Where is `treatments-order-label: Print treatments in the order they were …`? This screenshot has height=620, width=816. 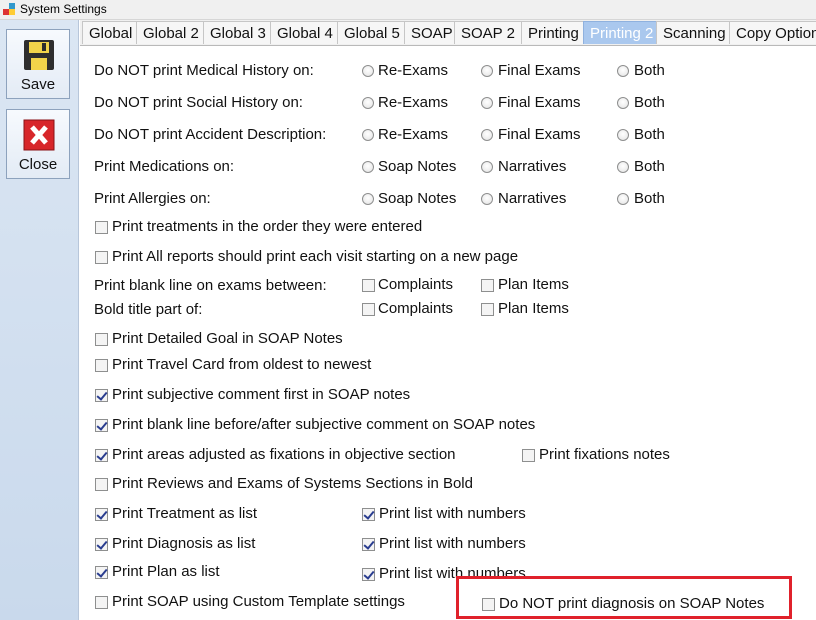 treatments-order-label: Print treatments in the order they were … is located at coordinates (267, 226).